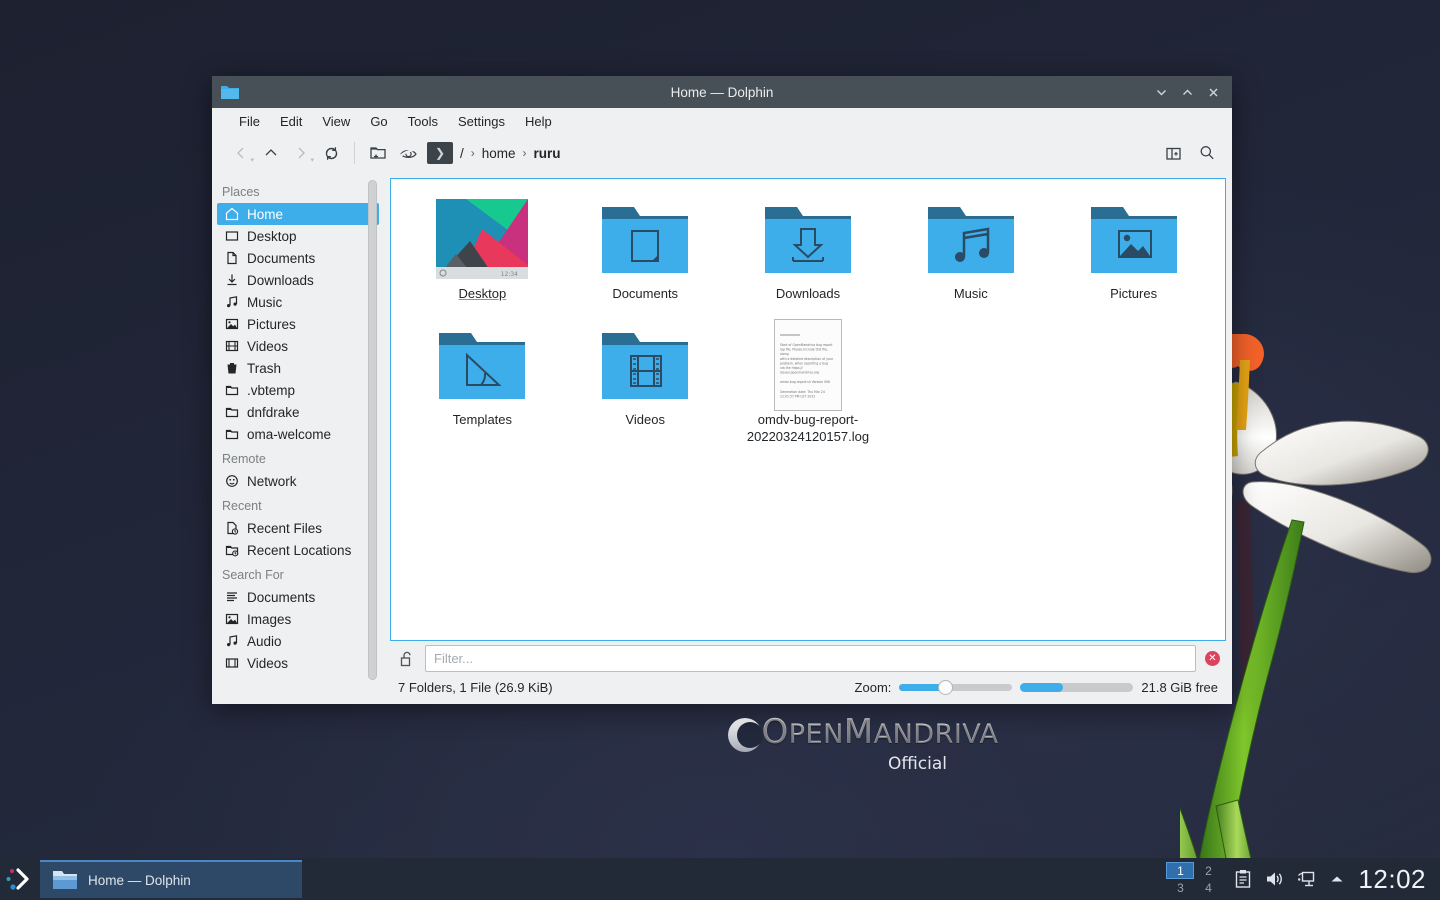 This screenshot has height=900, width=1440. What do you see at coordinates (810, 658) in the screenshot?
I see `filter-input` at bounding box center [810, 658].